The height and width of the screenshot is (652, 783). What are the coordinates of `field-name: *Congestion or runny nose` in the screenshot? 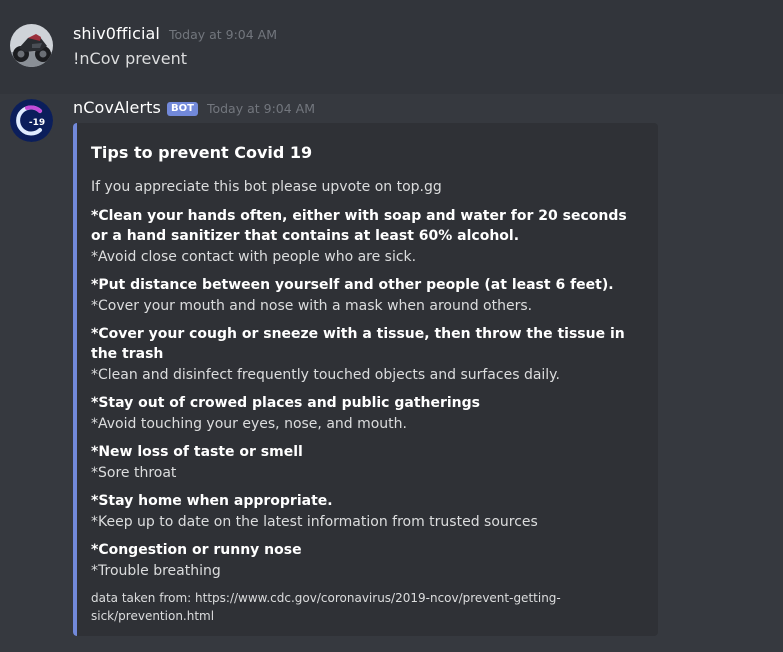 It's located at (196, 550).